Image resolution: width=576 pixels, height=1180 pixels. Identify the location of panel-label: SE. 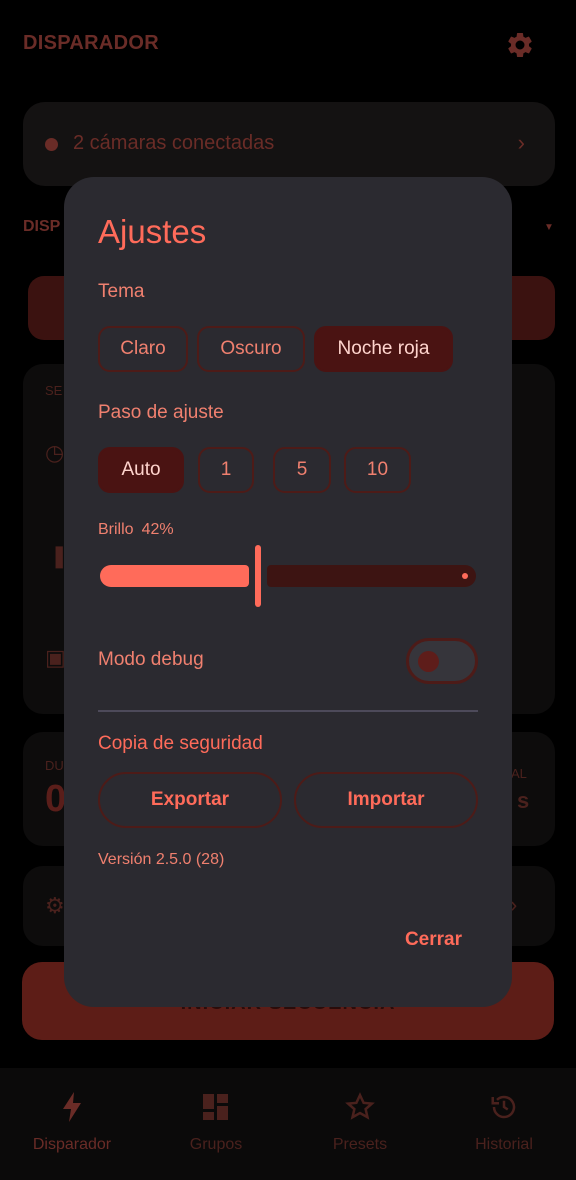
(54, 390).